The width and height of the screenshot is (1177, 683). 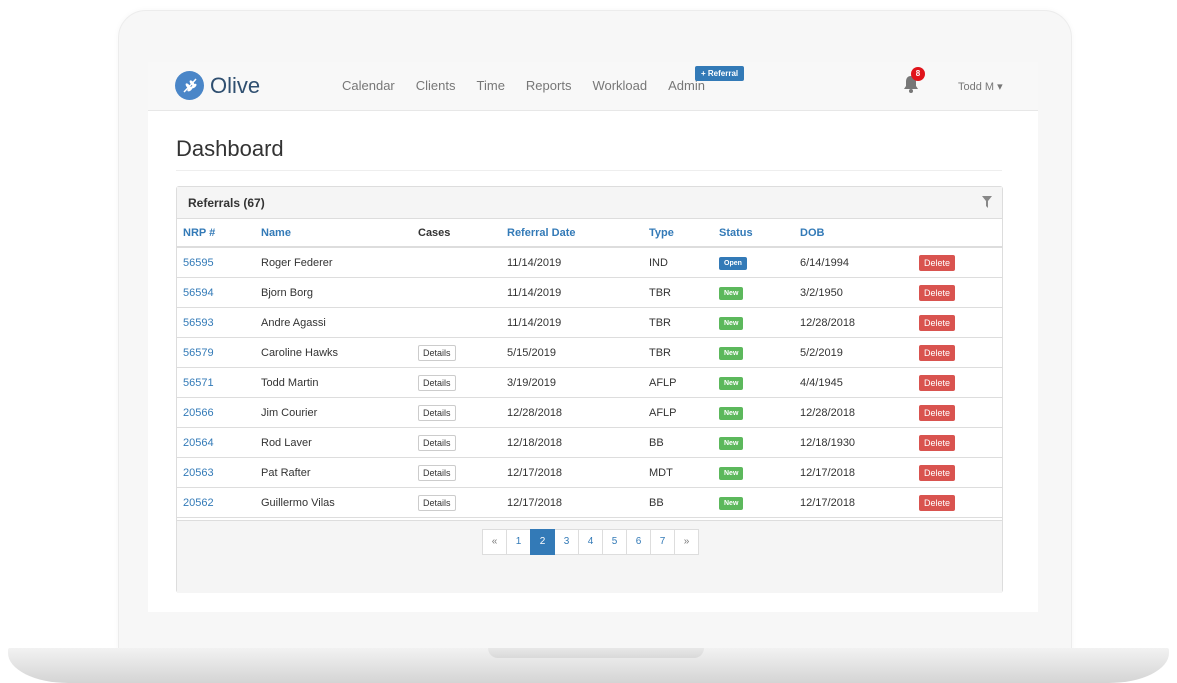 What do you see at coordinates (219, 472) in the screenshot?
I see `nrp-link: 20563` at bounding box center [219, 472].